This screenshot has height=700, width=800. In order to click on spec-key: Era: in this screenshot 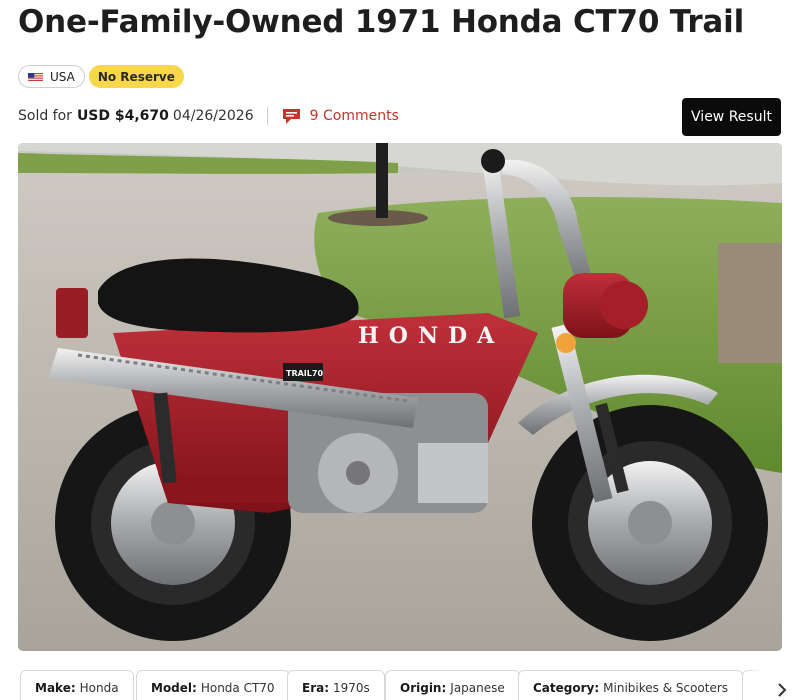, I will do `click(316, 688)`.